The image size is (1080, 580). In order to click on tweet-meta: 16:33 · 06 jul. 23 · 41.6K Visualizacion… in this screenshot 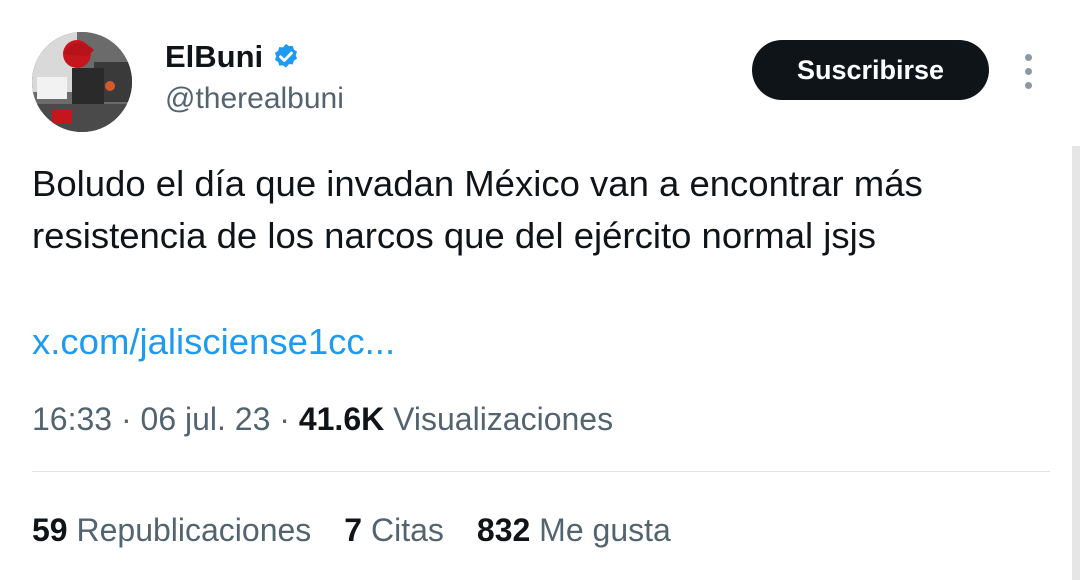, I will do `click(322, 419)`.